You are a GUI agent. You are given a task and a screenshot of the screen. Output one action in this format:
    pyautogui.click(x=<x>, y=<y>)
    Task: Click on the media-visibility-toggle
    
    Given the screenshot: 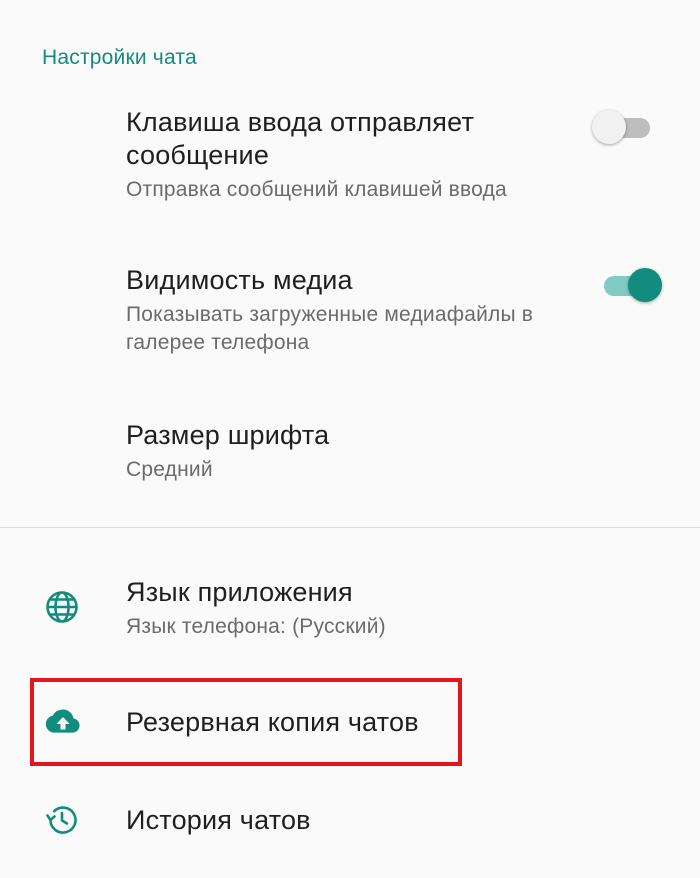 What is the action you would take?
    pyautogui.click(x=631, y=284)
    